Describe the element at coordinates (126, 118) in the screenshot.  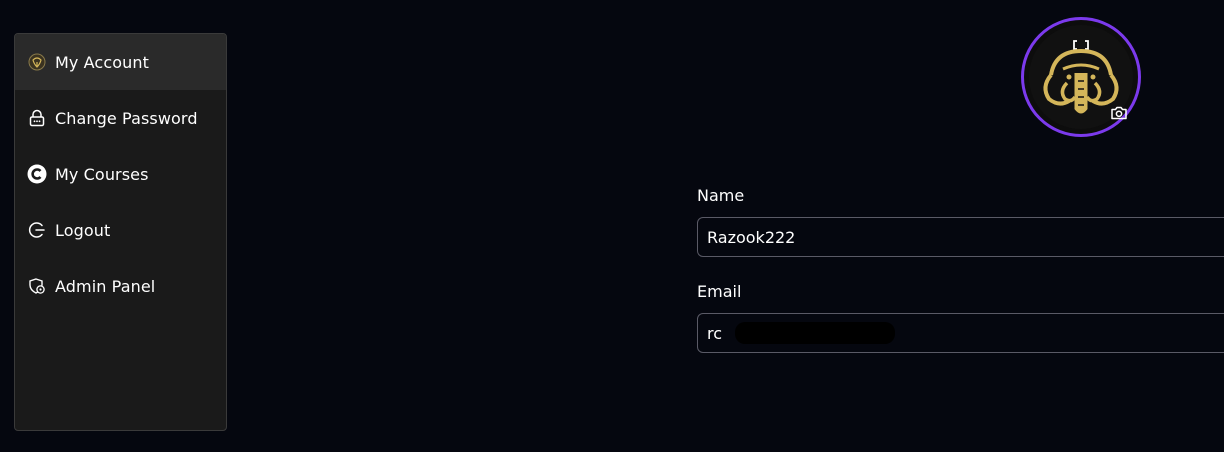
I see `sidebar-item-label: Change Password` at that location.